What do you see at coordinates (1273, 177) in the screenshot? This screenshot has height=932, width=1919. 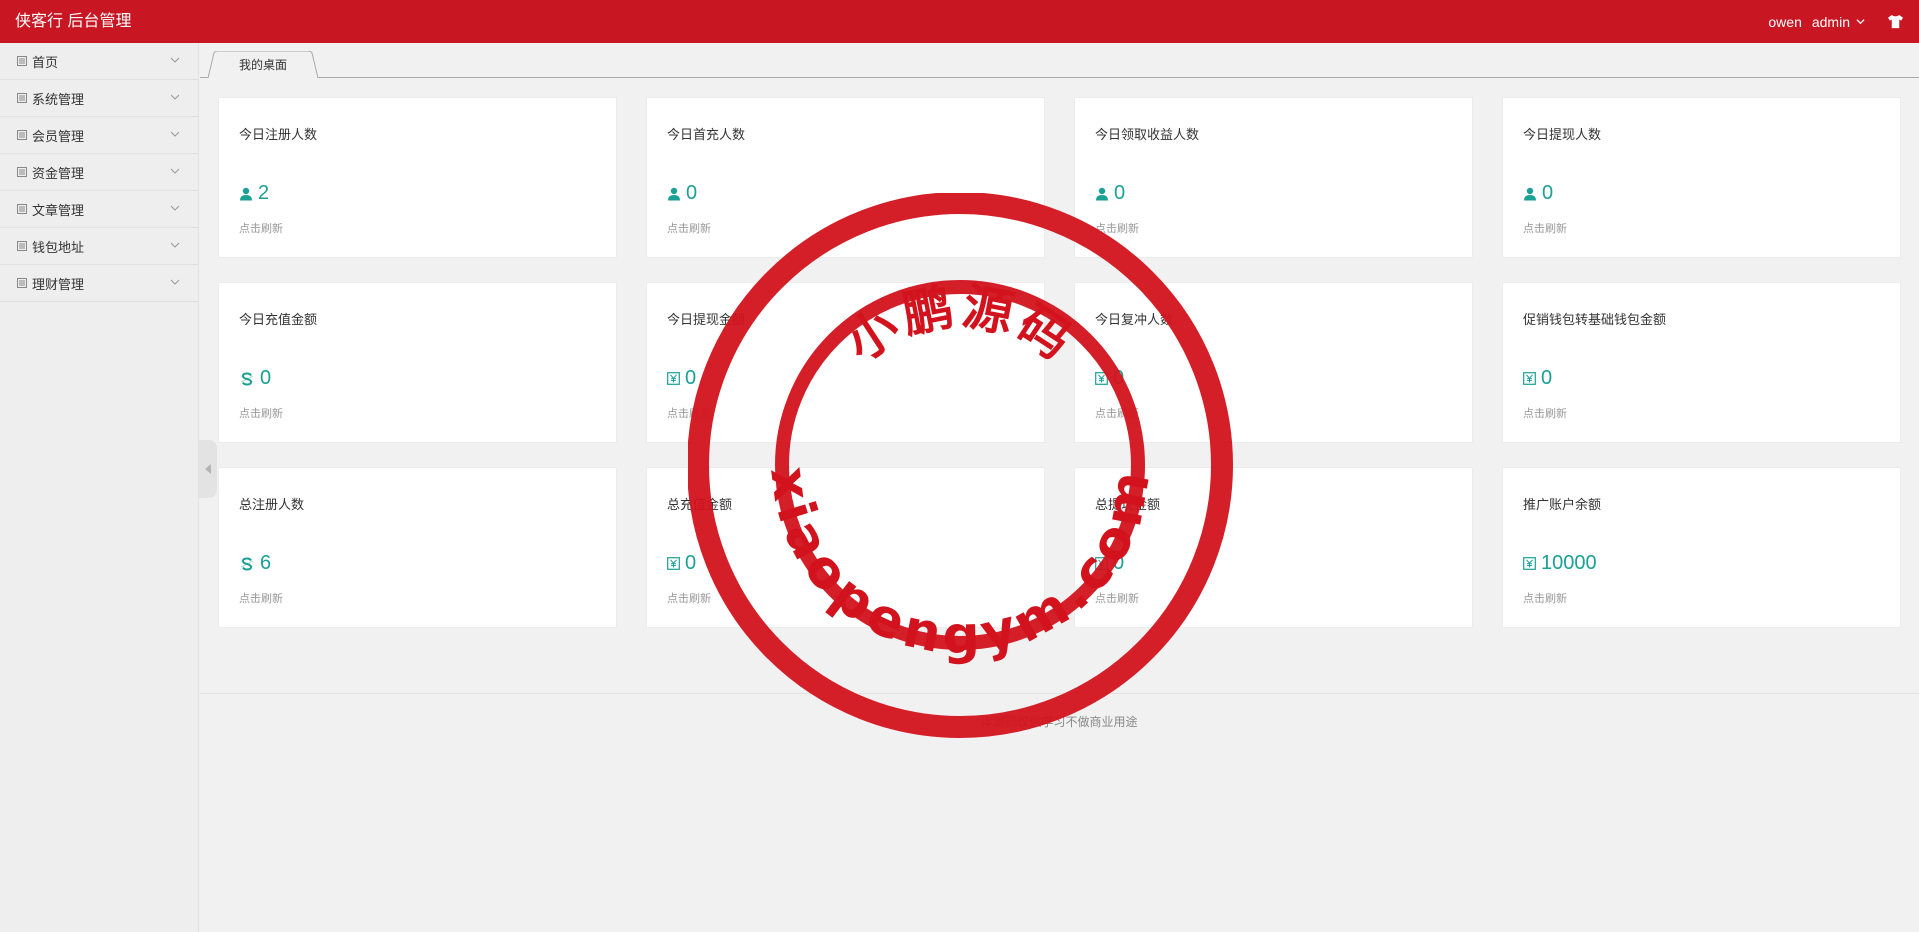 I see `stat-card: 今日领取收益人数 0 点击刷新` at bounding box center [1273, 177].